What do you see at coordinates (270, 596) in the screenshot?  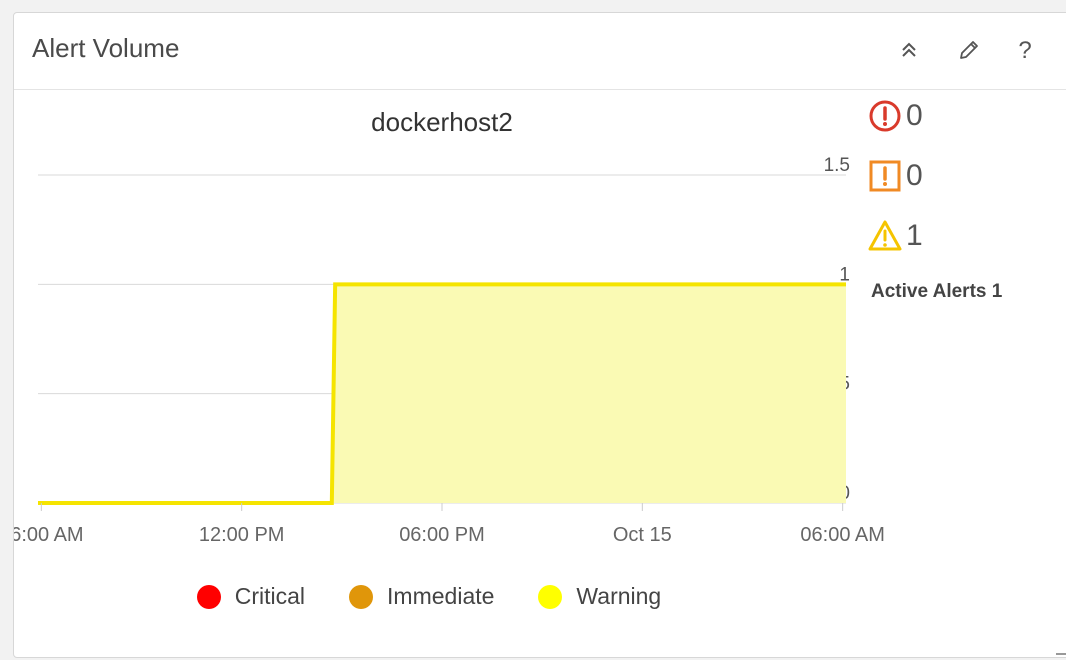 I see `legend-label: Critical` at bounding box center [270, 596].